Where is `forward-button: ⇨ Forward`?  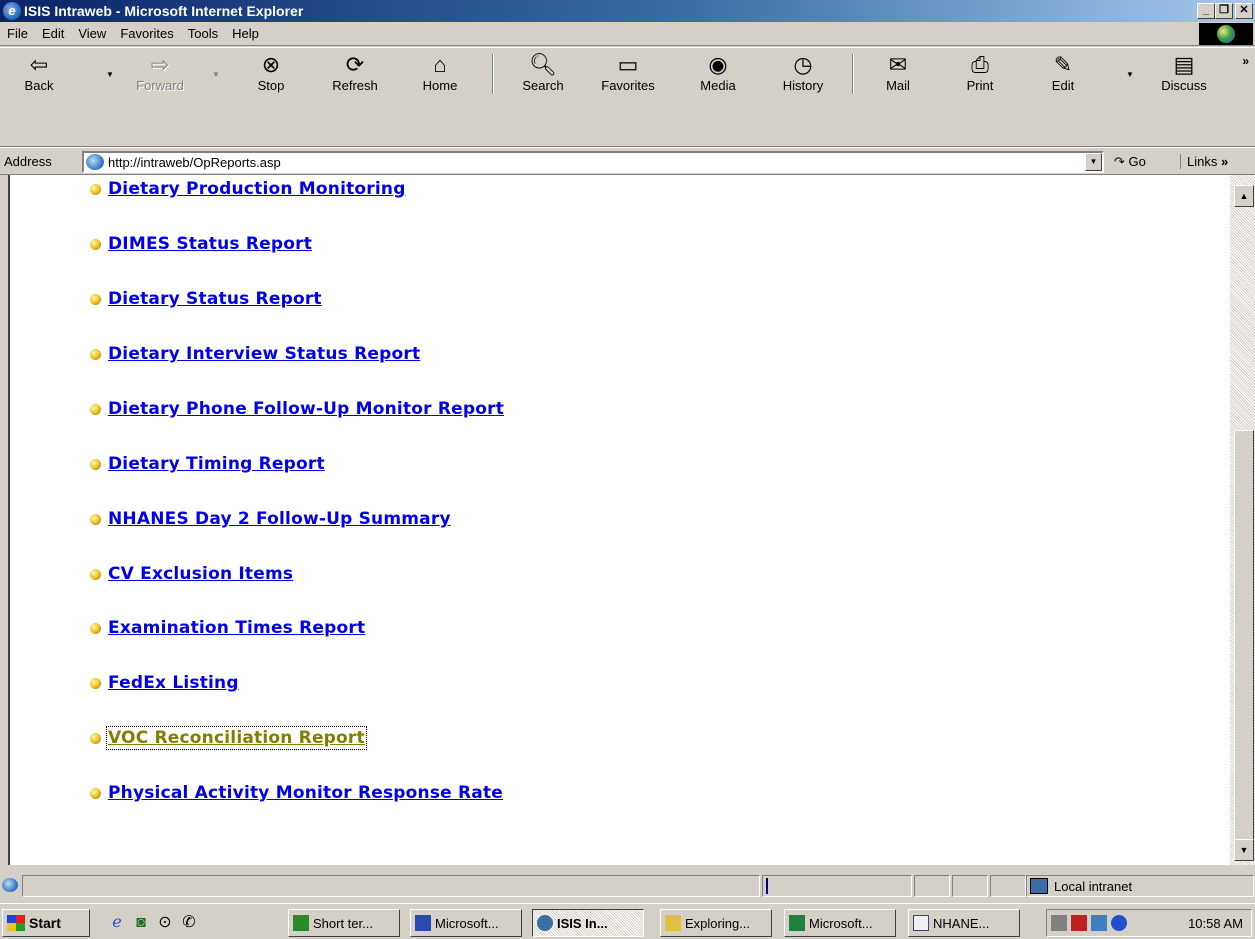 forward-button: ⇨ Forward is located at coordinates (160, 75).